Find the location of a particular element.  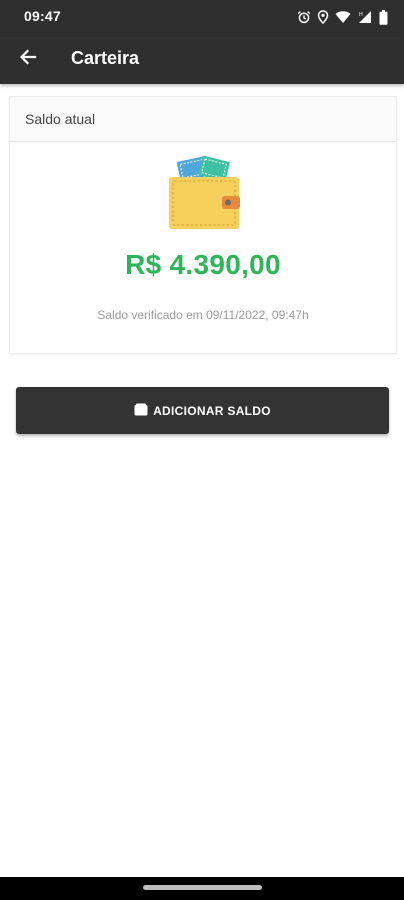

wallet-icon is located at coordinates (204, 194).